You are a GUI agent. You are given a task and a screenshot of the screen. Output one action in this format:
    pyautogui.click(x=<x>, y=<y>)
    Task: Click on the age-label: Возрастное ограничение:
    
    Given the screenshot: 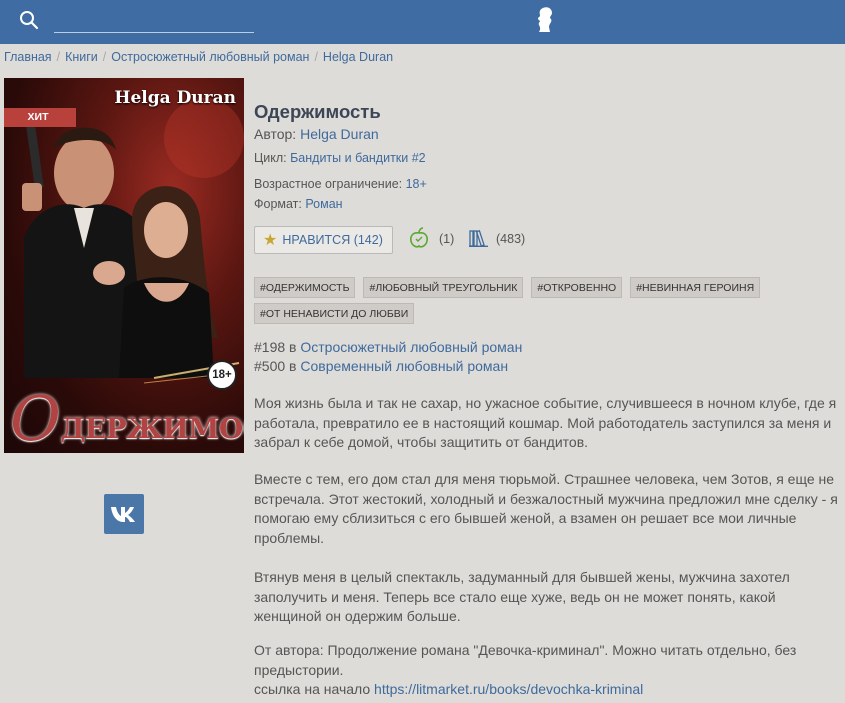 What is the action you would take?
    pyautogui.click(x=328, y=184)
    